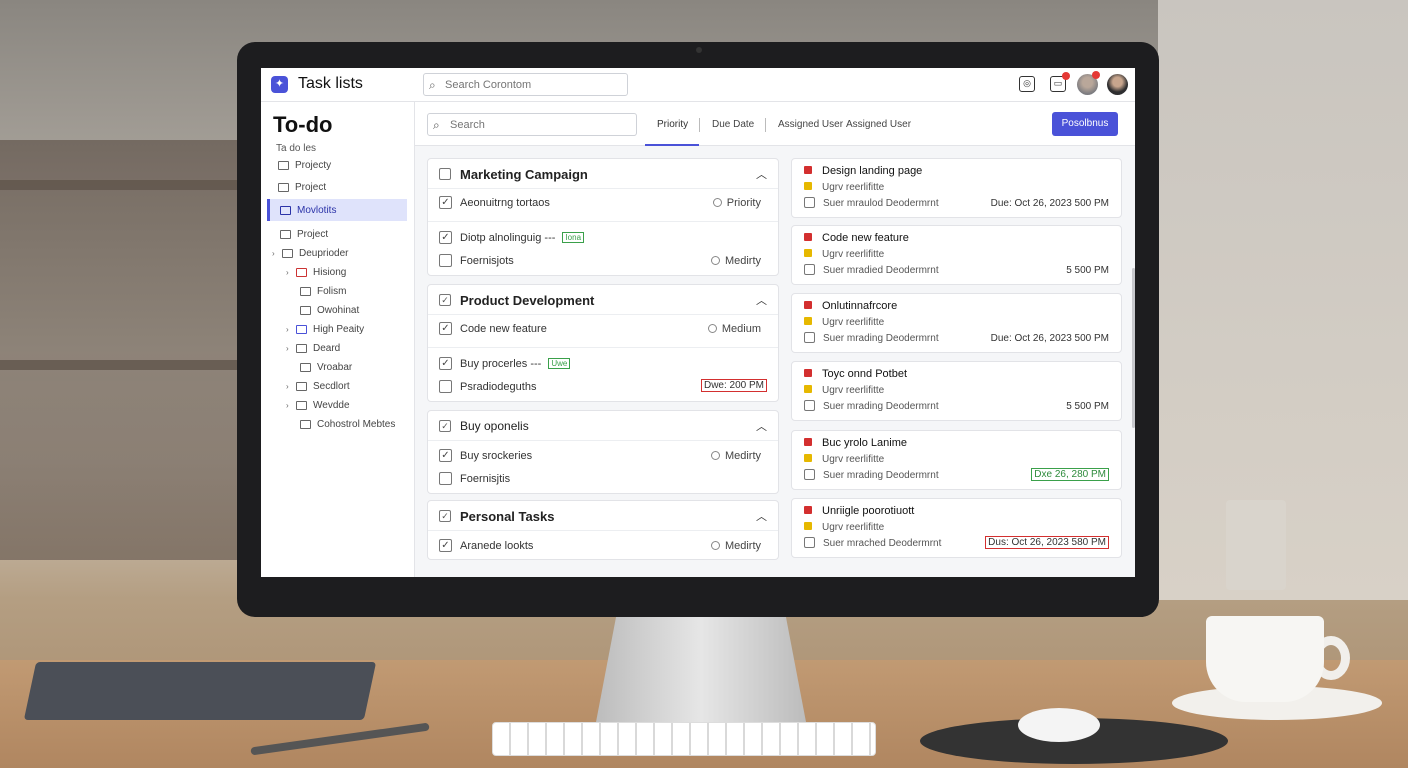 The width and height of the screenshot is (1408, 768). What do you see at coordinates (1027, 84) in the screenshot?
I see `camera-icon: ◎` at bounding box center [1027, 84].